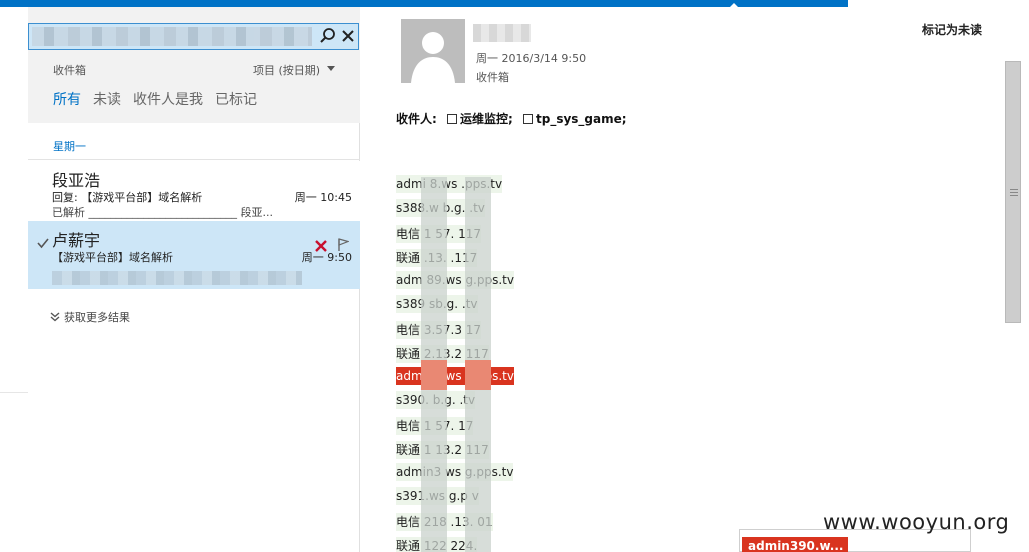 Image resolution: width=1029 pixels, height=552 pixels. Describe the element at coordinates (69, 70) in the screenshot. I see `folder-label: 收件箱` at that location.